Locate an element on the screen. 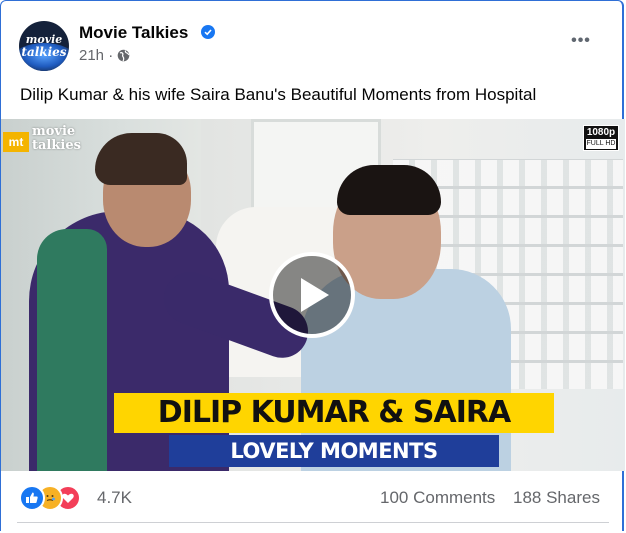 This screenshot has height=533, width=626. video-subtitle-banner: LOVELY MOMENTS TOGETHER is located at coordinates (334, 451).